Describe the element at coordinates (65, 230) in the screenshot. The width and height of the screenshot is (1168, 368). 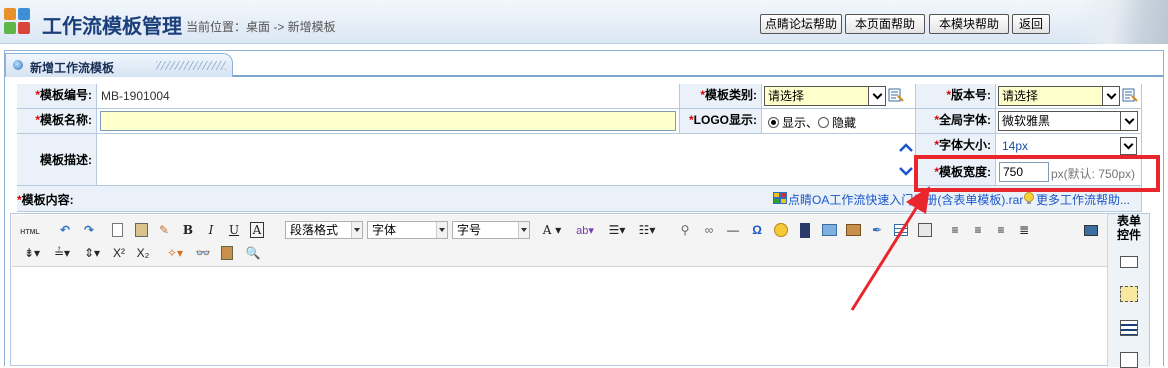
I see `undo-icon: ↶` at that location.